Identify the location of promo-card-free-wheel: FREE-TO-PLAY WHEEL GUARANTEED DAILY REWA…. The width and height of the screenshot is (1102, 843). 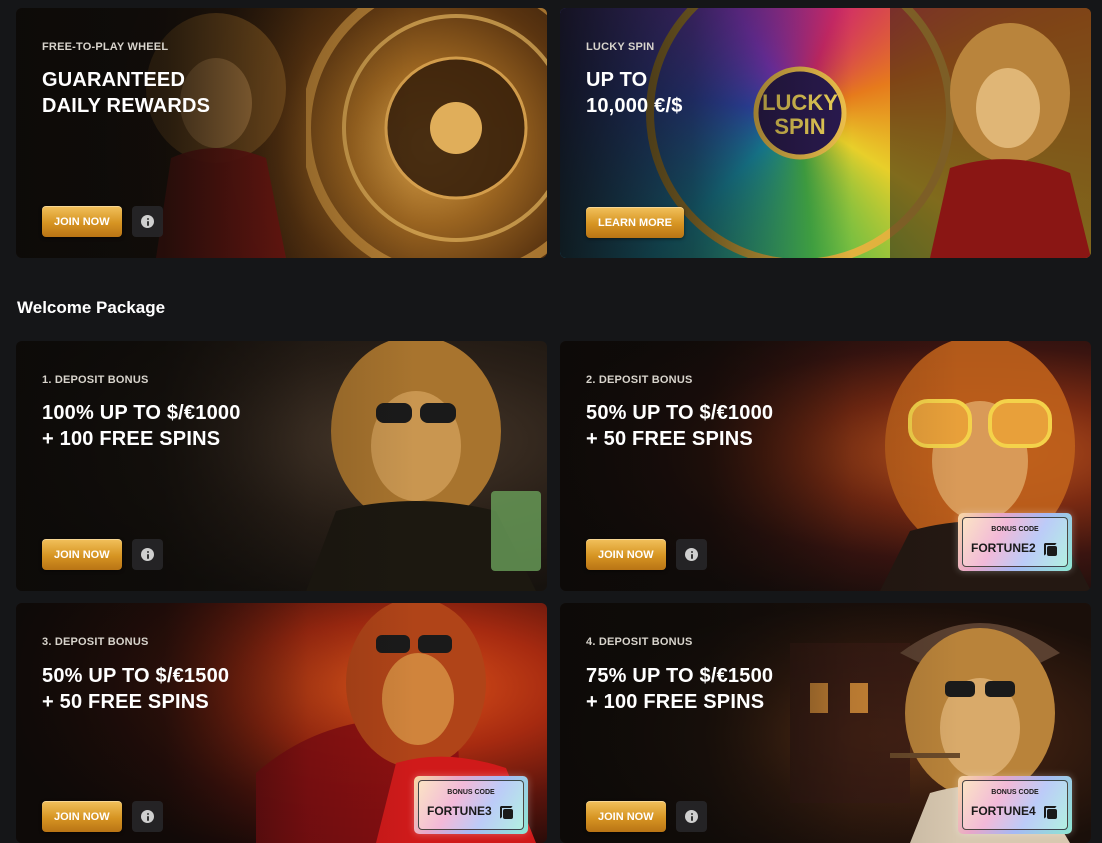
(281, 133).